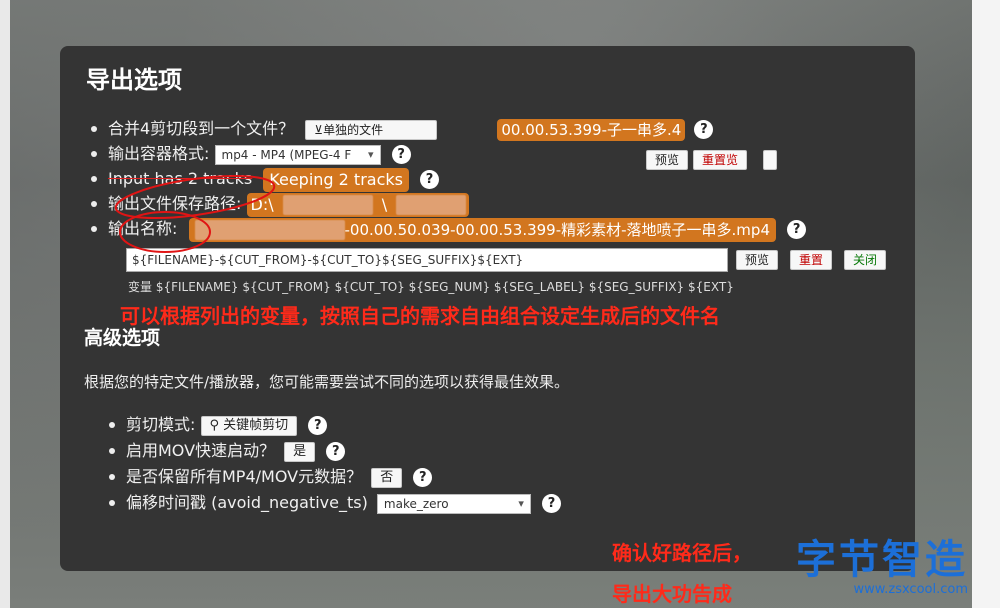 The image size is (1000, 608). Describe the element at coordinates (336, 179) in the screenshot. I see `tracks-value-badge: Keeping 2 tracks` at that location.